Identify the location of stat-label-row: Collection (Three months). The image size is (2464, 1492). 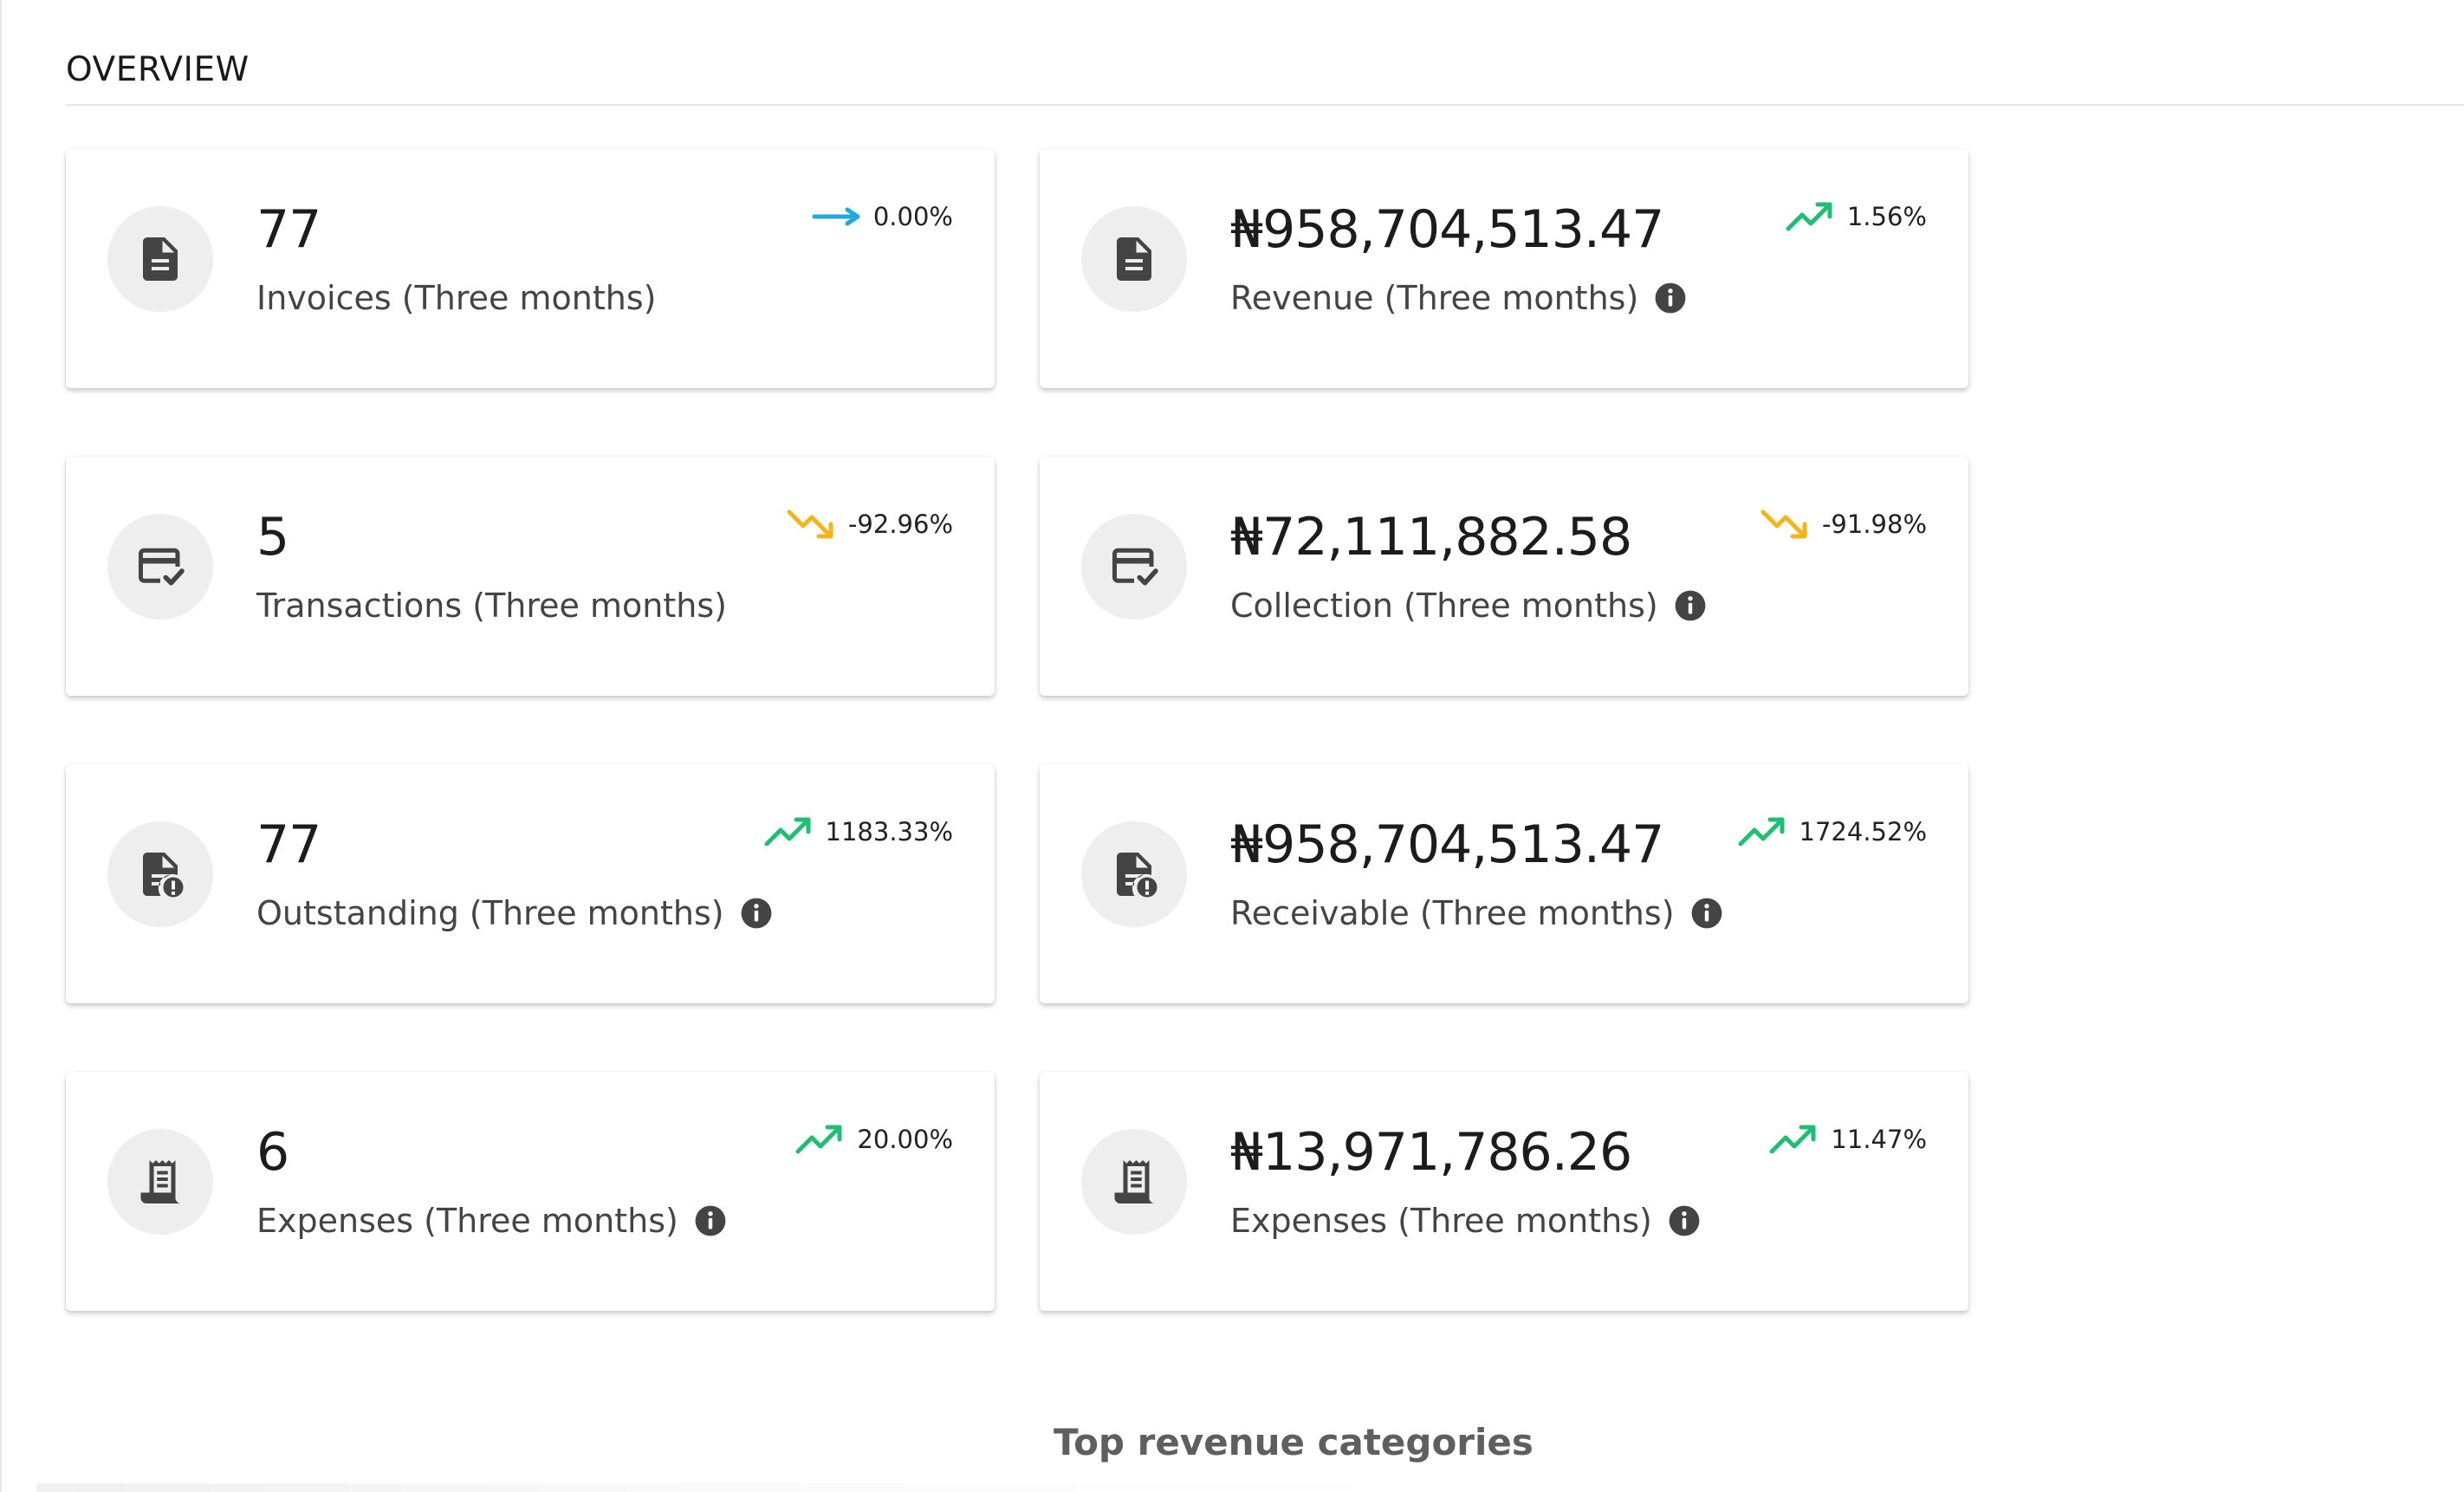
(1469, 606).